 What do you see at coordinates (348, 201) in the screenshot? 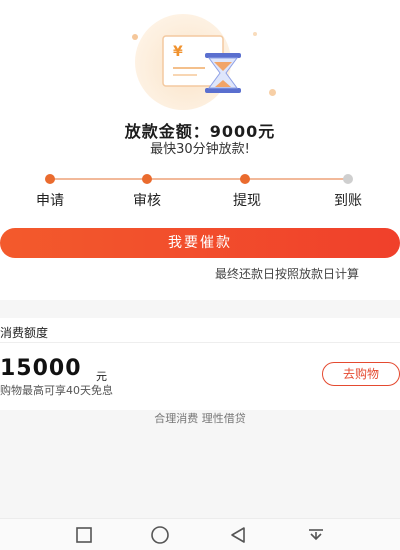
I see `step-label-received: 到账` at bounding box center [348, 201].